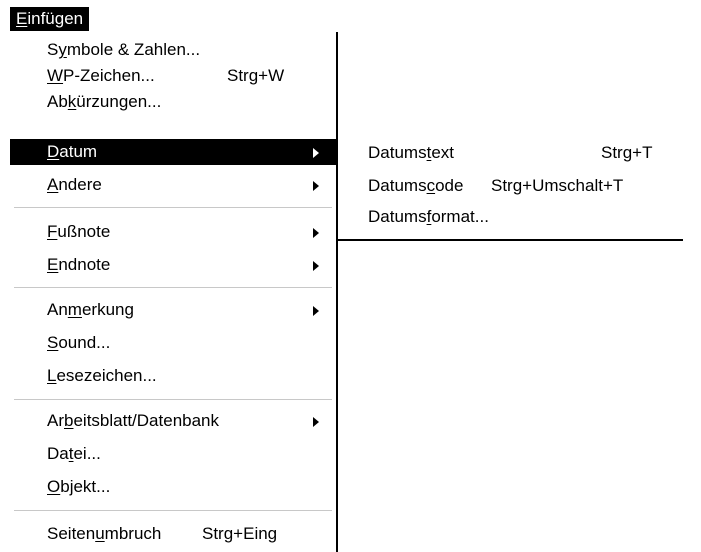 This screenshot has height=552, width=701. Describe the element at coordinates (72, 151) in the screenshot. I see `menu-item-label: Datum` at that location.